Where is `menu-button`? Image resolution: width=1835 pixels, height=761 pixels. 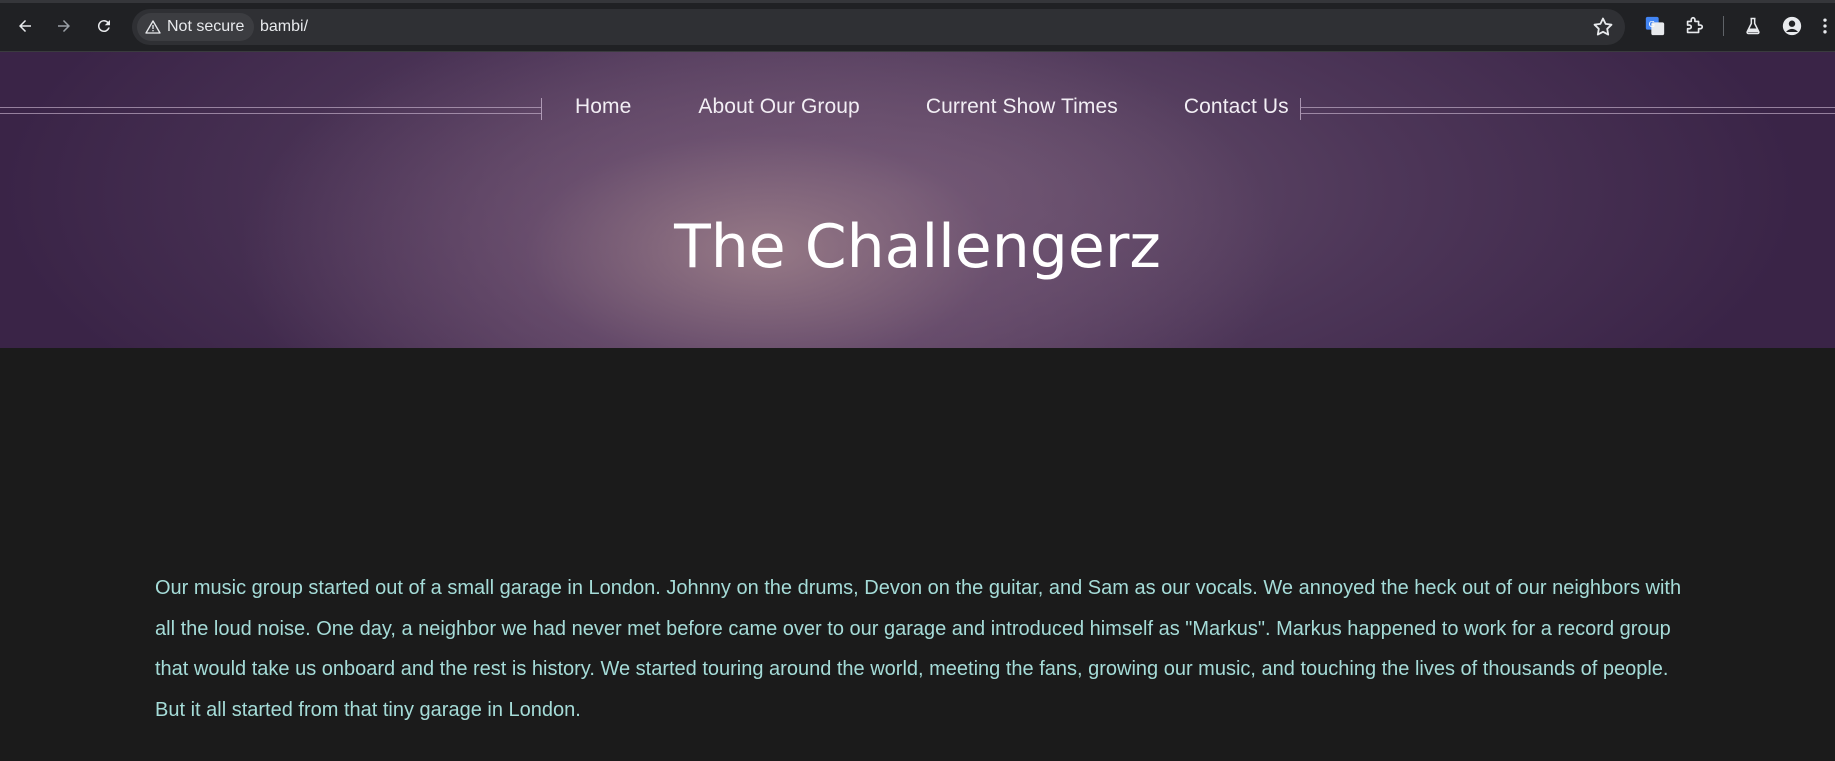 menu-button is located at coordinates (1825, 26).